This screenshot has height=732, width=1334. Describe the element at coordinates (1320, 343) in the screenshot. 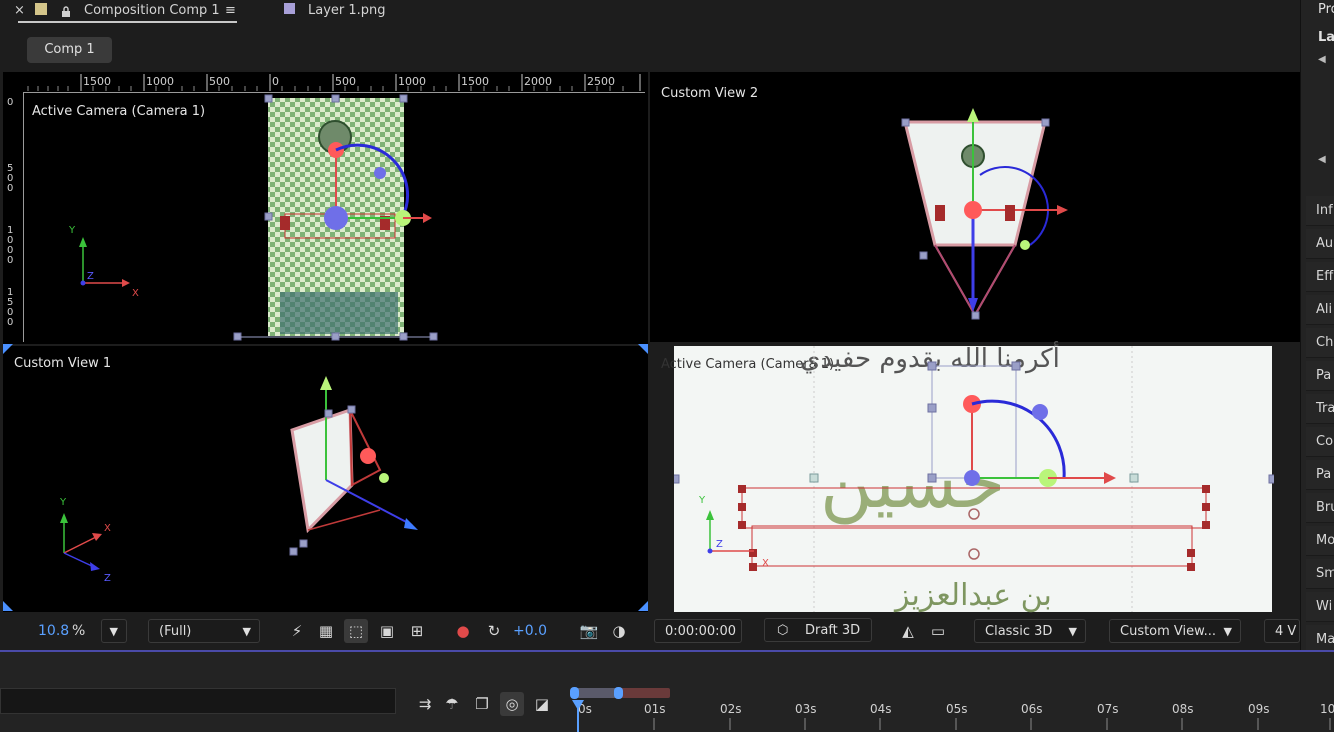

I see `panel-item-character: Ch` at that location.